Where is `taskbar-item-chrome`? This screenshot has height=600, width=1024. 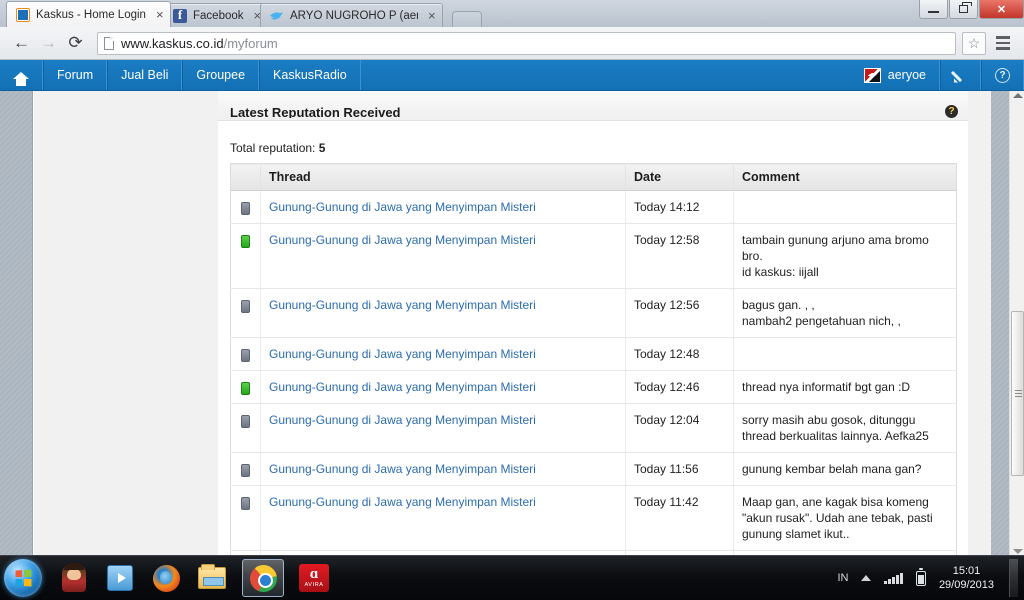 taskbar-item-chrome is located at coordinates (263, 578).